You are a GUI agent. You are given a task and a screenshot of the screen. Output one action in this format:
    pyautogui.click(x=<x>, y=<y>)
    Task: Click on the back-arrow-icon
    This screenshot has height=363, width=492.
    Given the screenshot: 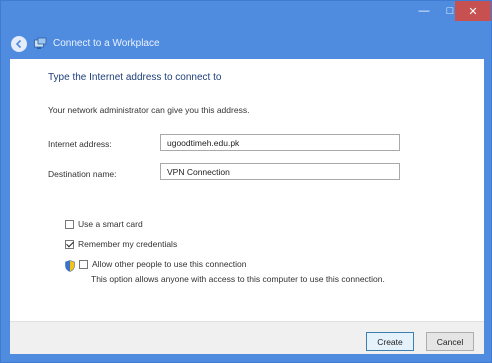 What is the action you would take?
    pyautogui.click(x=18, y=44)
    